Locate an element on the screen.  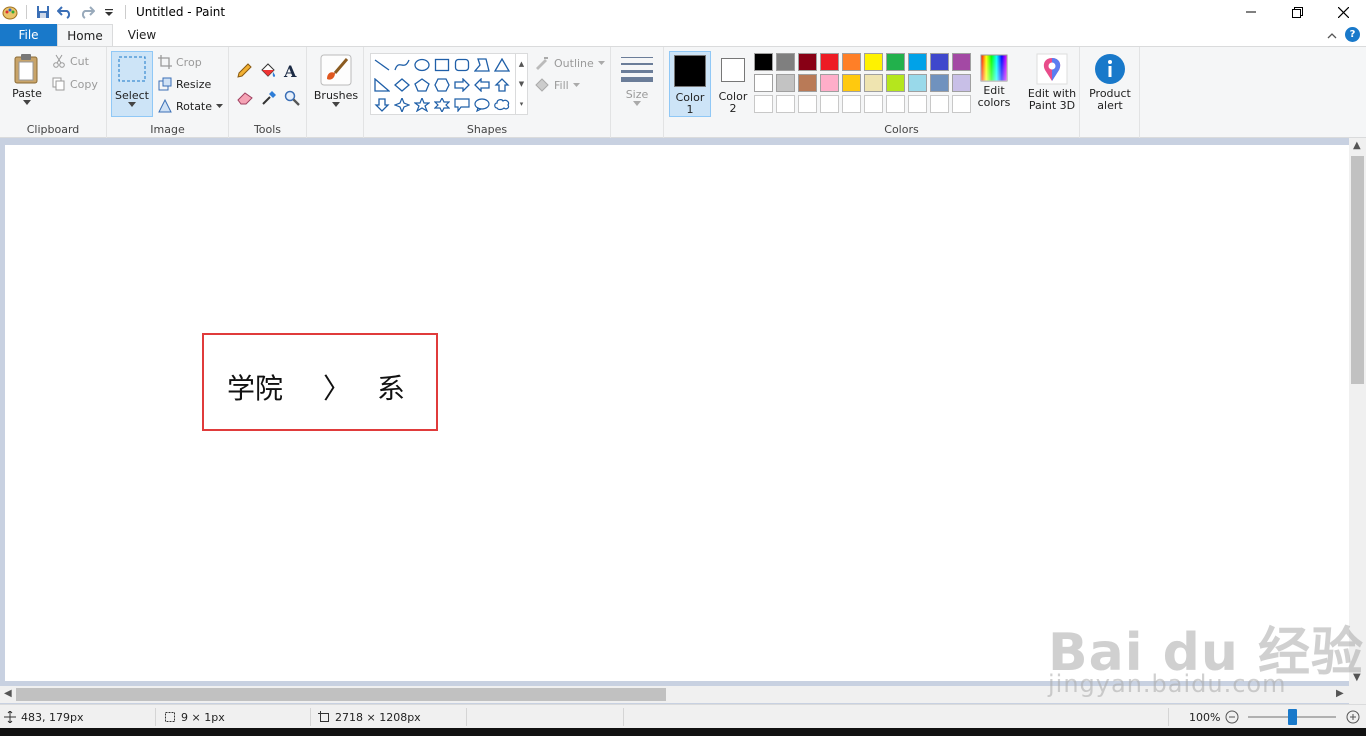
color-picker-icon is located at coordinates (269, 99).